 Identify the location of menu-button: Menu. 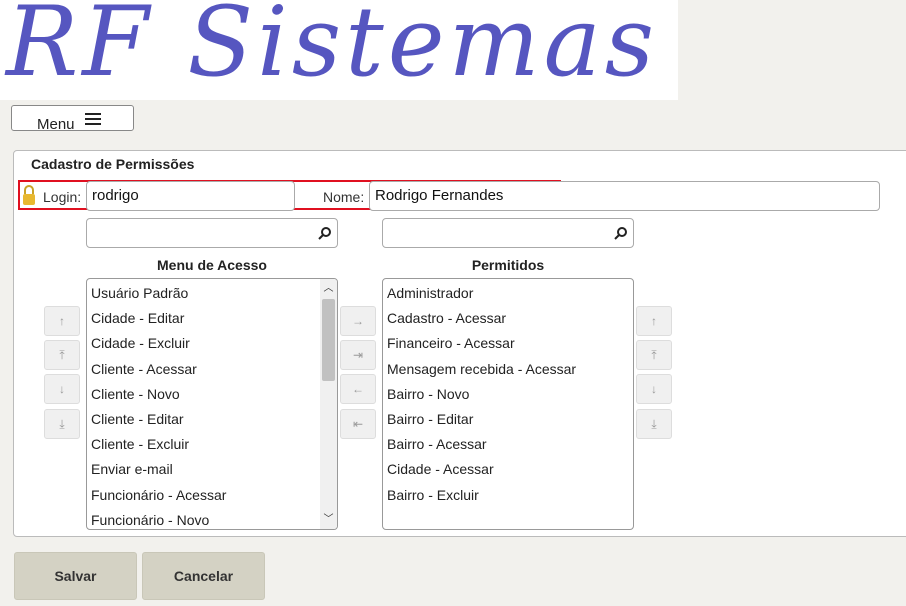
(72, 119).